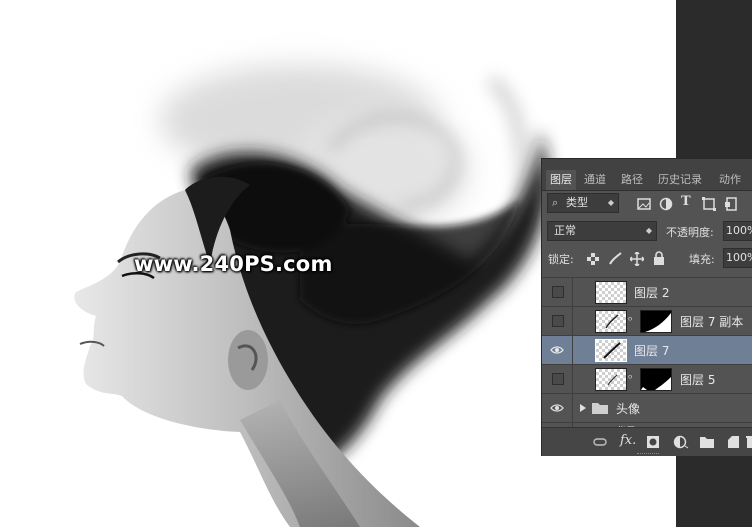 Image resolution: width=752 pixels, height=527 pixels. I want to click on lock-label: 锁定:, so click(561, 259).